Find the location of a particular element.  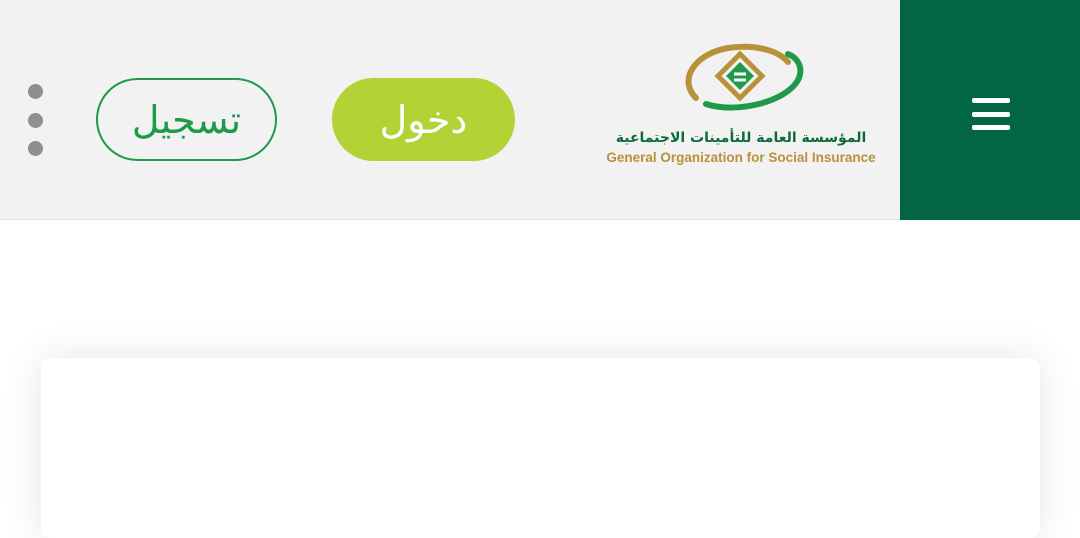

hamburger-icon is located at coordinates (991, 114).